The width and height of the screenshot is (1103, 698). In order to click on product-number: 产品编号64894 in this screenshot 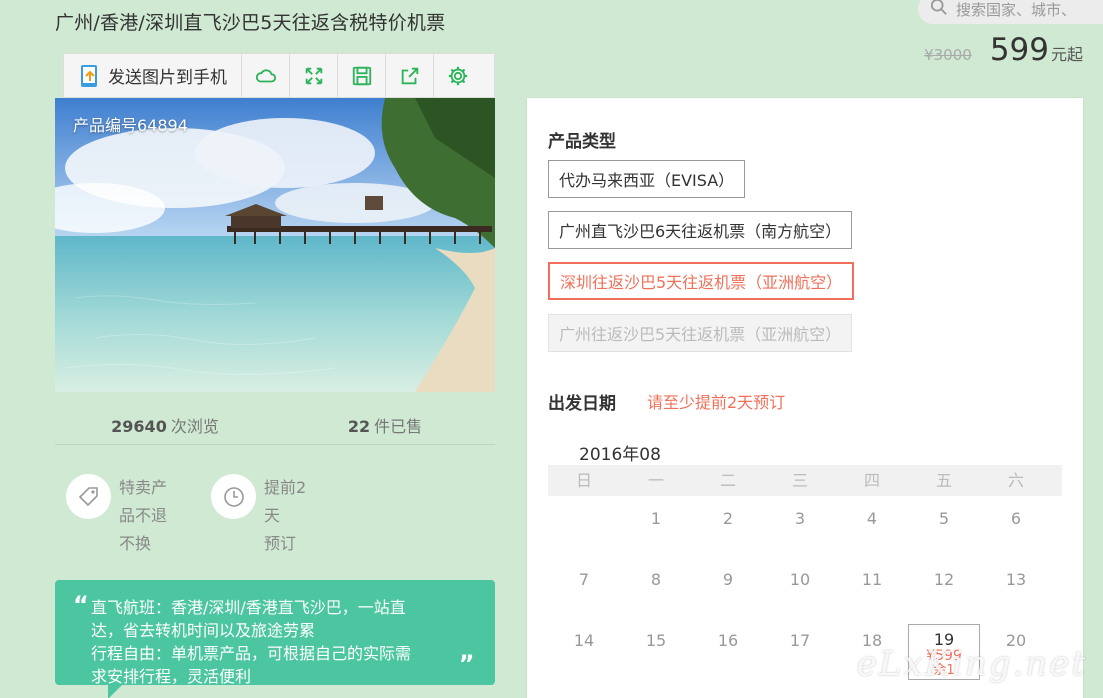, I will do `click(130, 125)`.